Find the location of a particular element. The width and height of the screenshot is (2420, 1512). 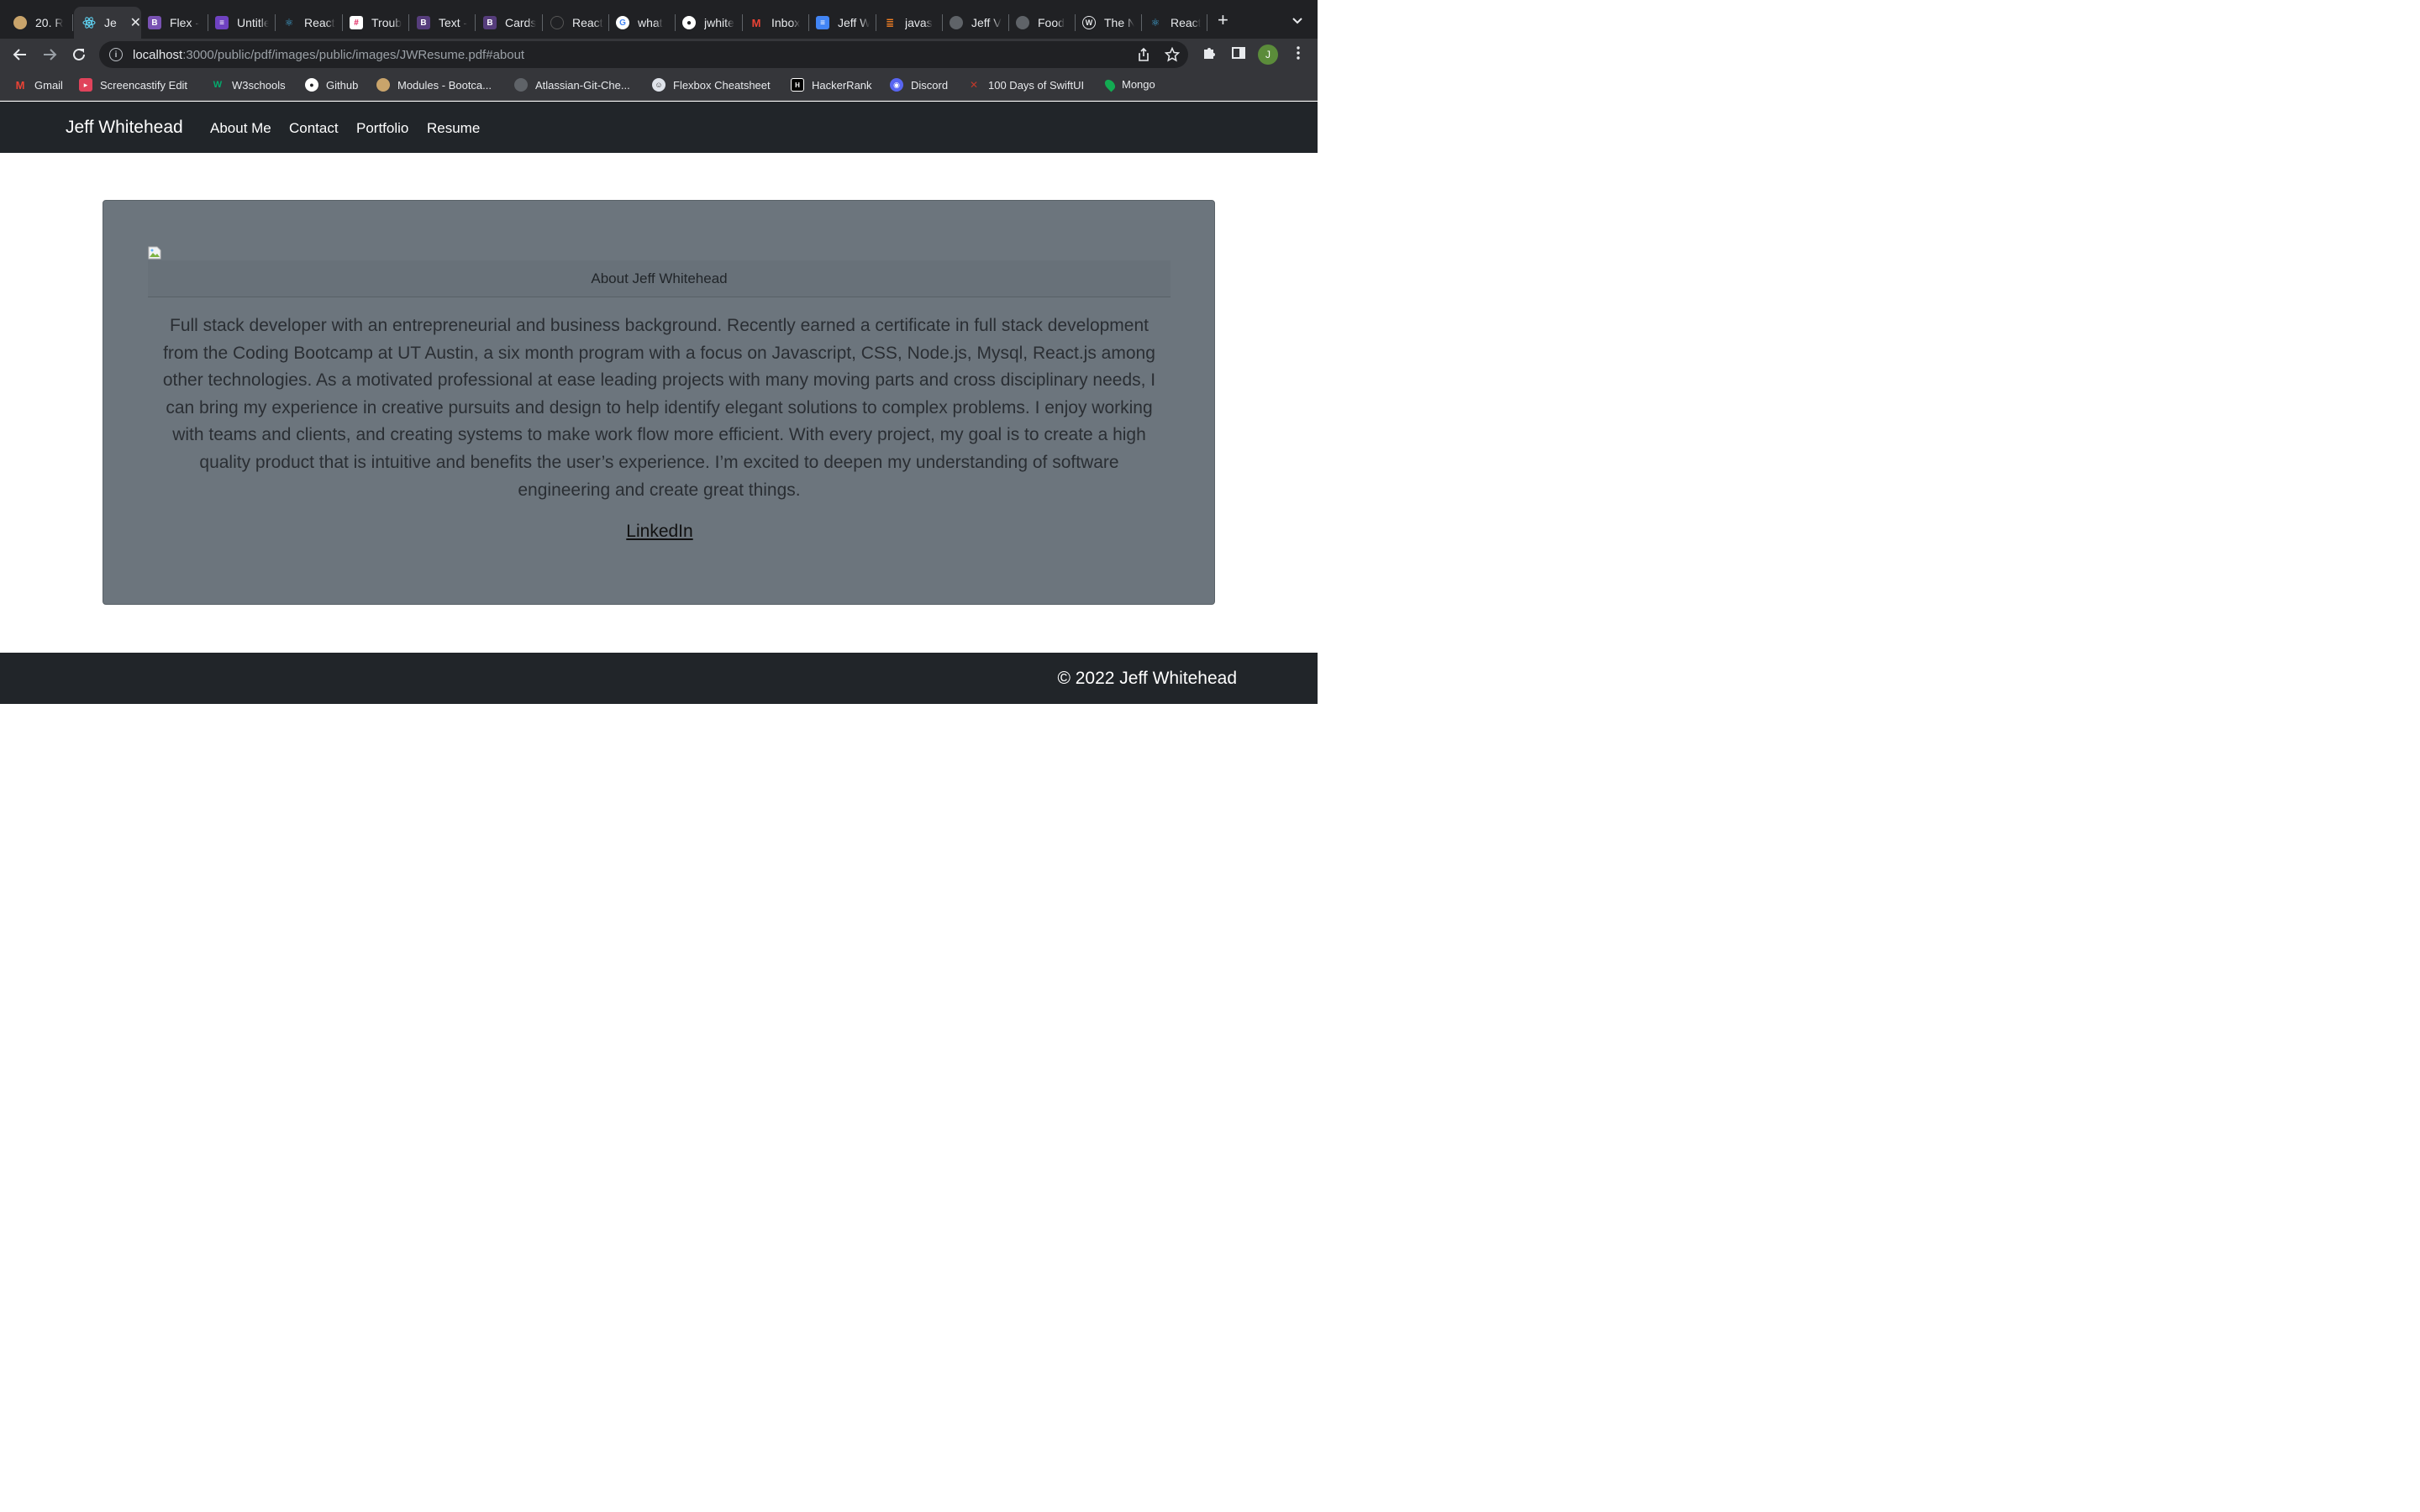

stackoverflow-icon: ≣ is located at coordinates (890, 23).